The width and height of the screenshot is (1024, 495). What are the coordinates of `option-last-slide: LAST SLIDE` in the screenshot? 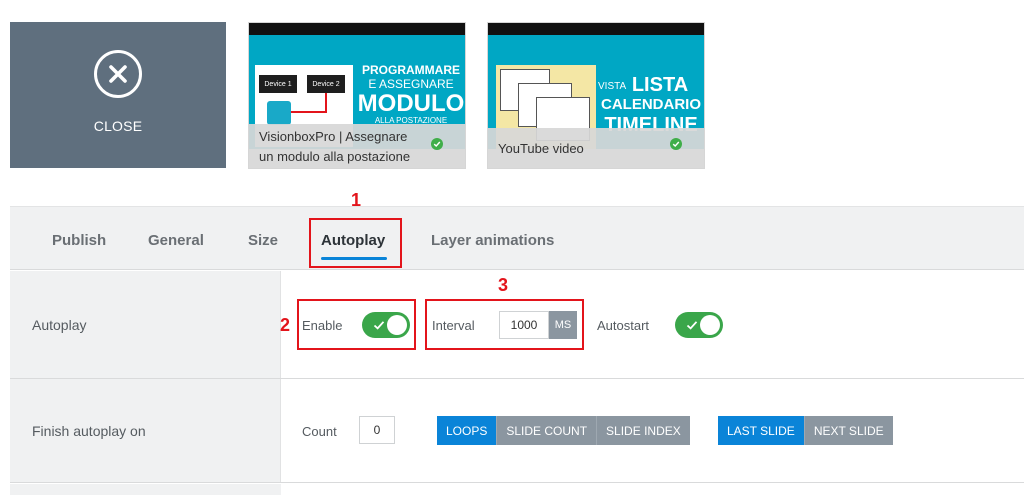 It's located at (761, 430).